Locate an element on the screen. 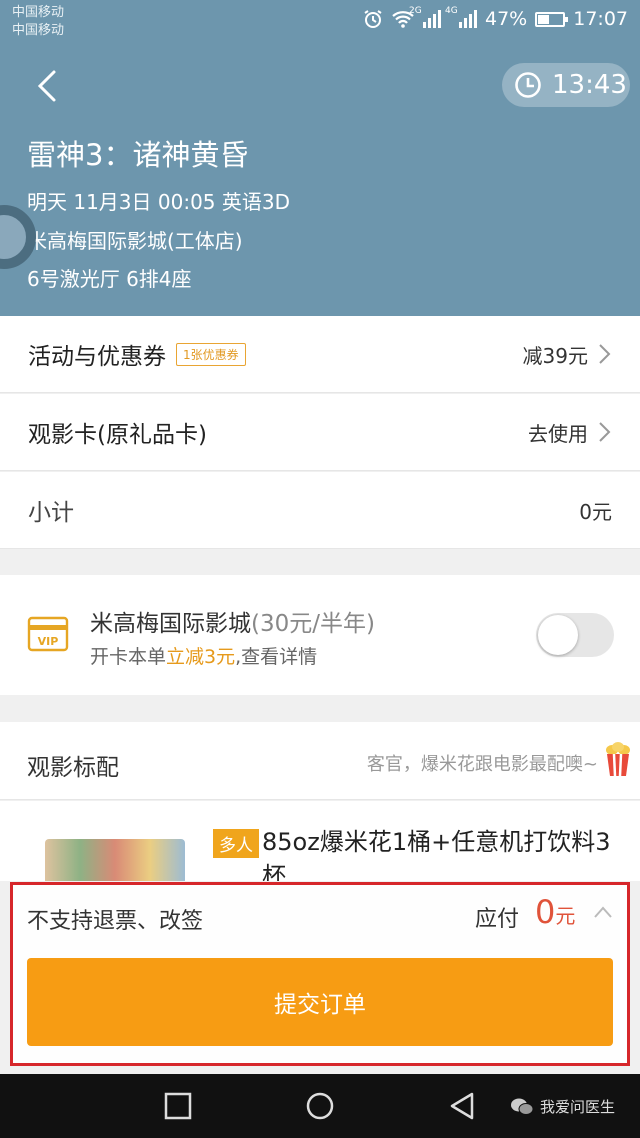 The width and height of the screenshot is (640, 1138). multi-person-tag: 多人 is located at coordinates (236, 843).